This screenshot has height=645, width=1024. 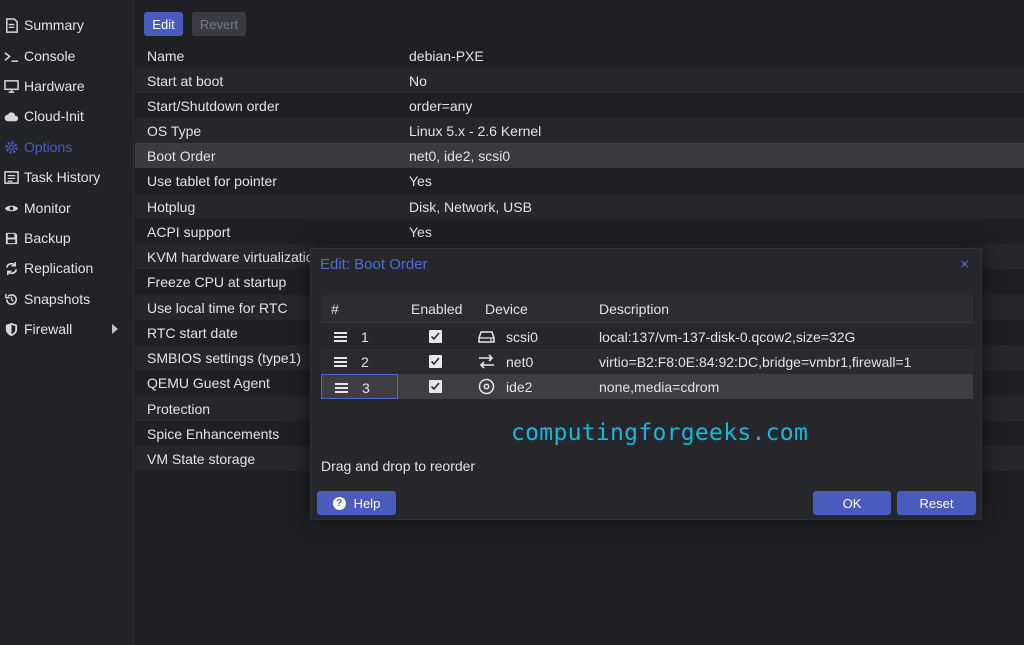 I want to click on column-header-enabled: Enabled, so click(x=436, y=308).